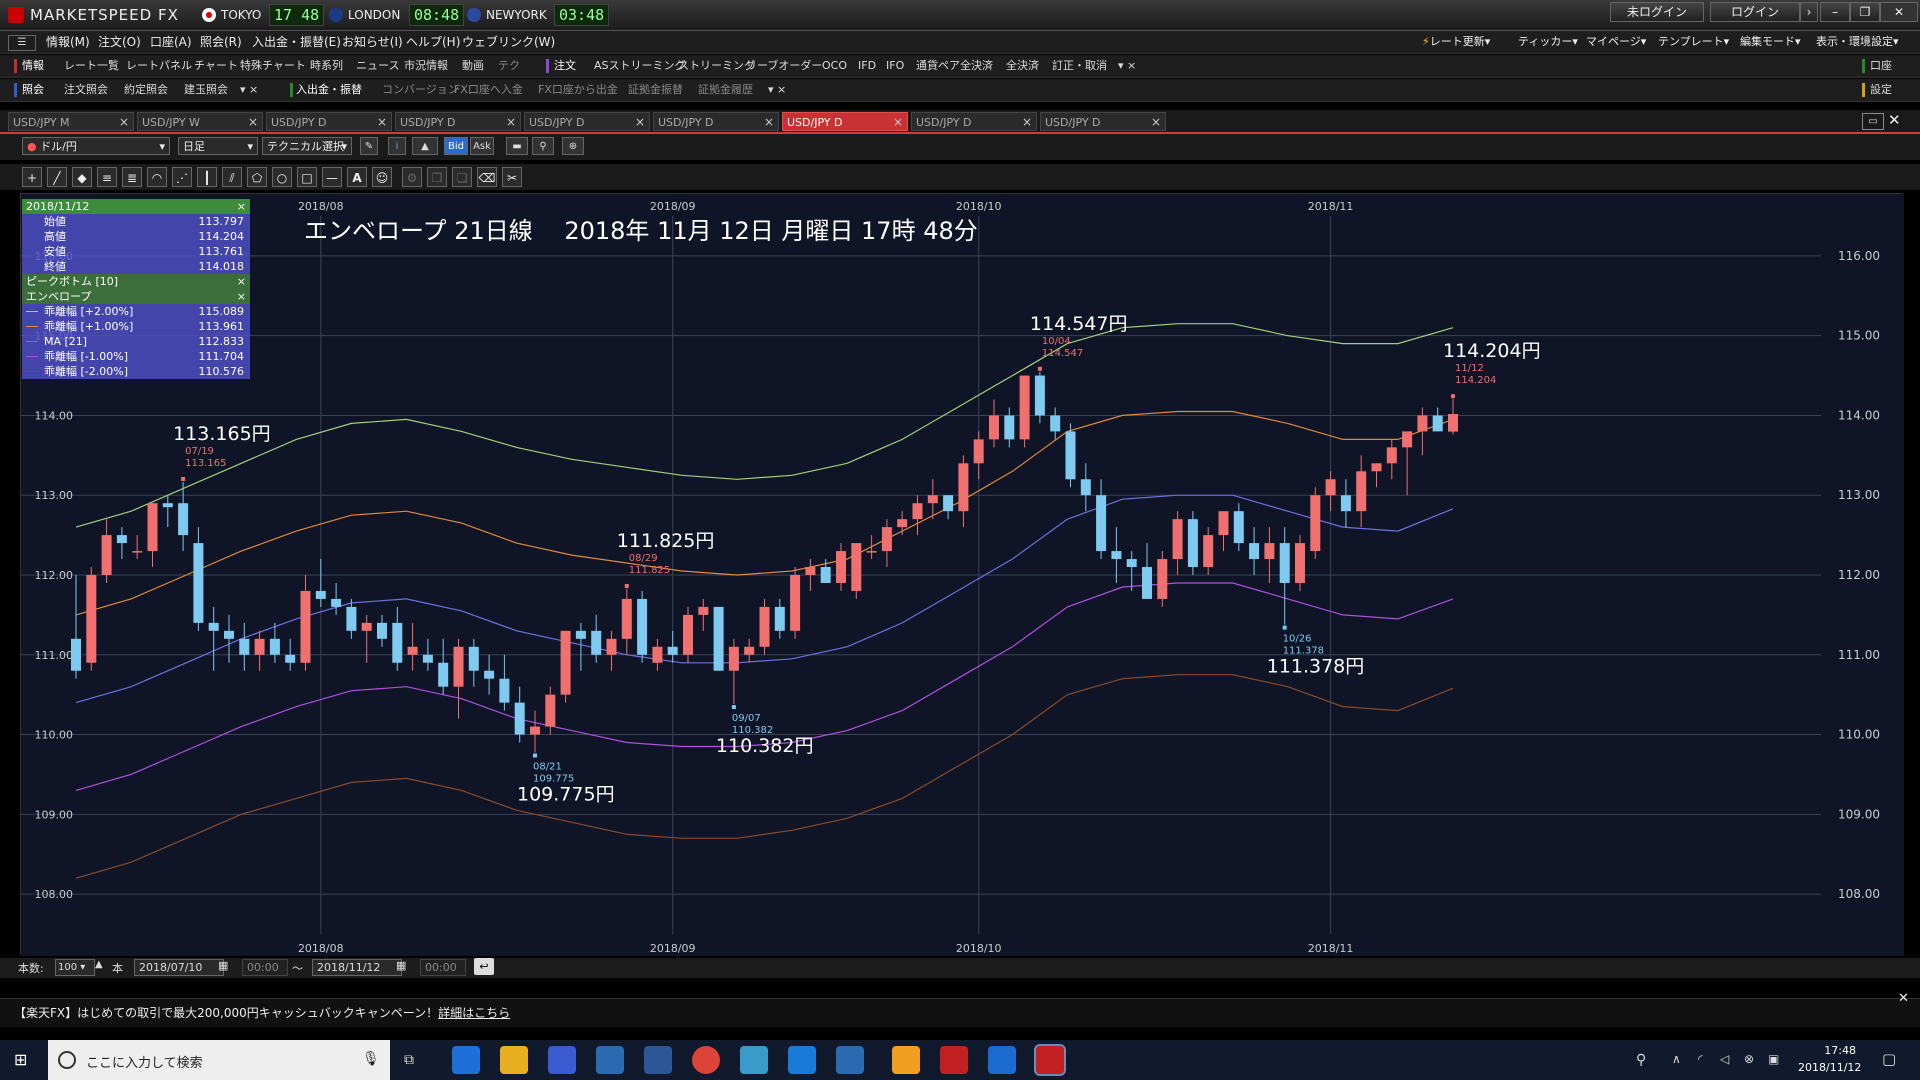 The height and width of the screenshot is (1080, 1920). What do you see at coordinates (426, 66) in the screenshot?
I see `toolbar-market-info: 市況情報` at bounding box center [426, 66].